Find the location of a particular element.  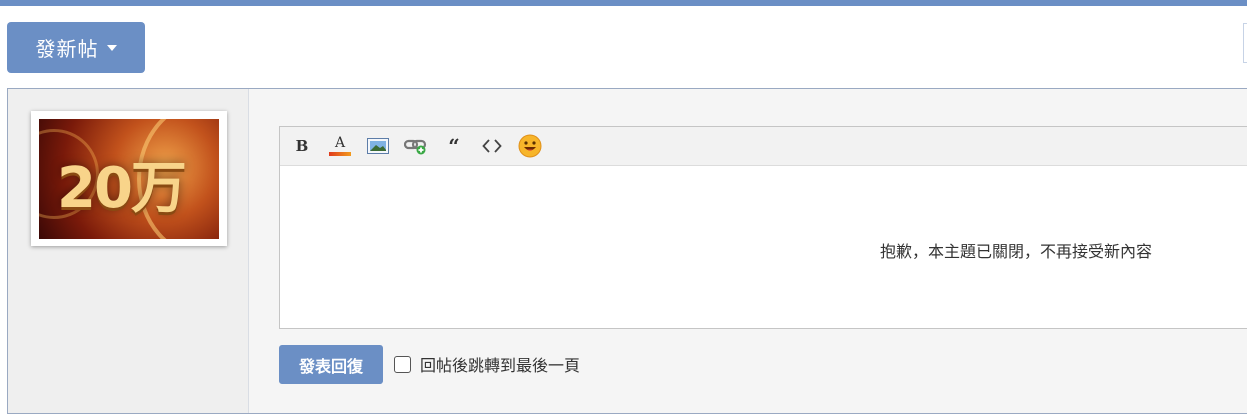

code-icon is located at coordinates (492, 146).